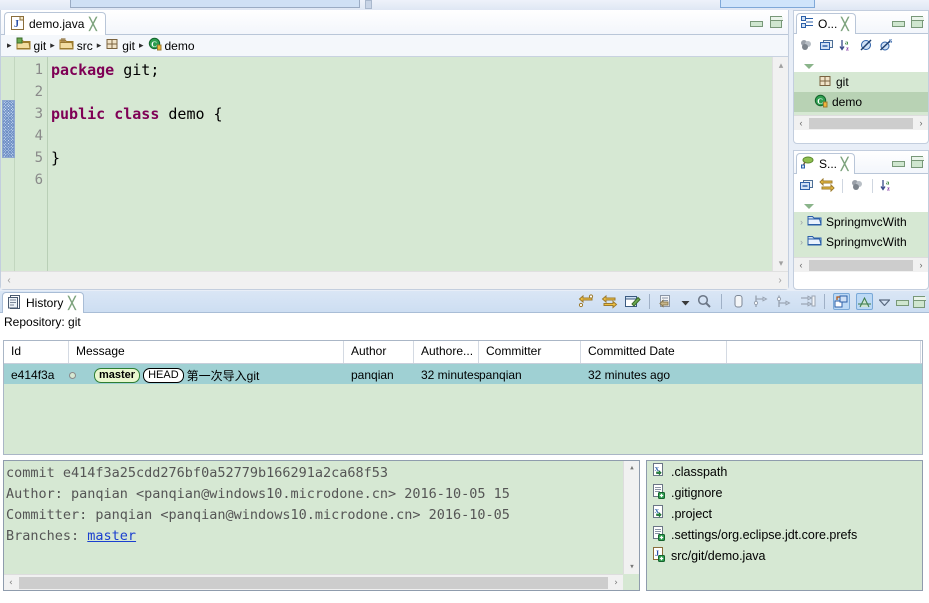 The height and width of the screenshot is (603, 929). Describe the element at coordinates (841, 301) in the screenshot. I see `show-all-changes-icon` at that location.